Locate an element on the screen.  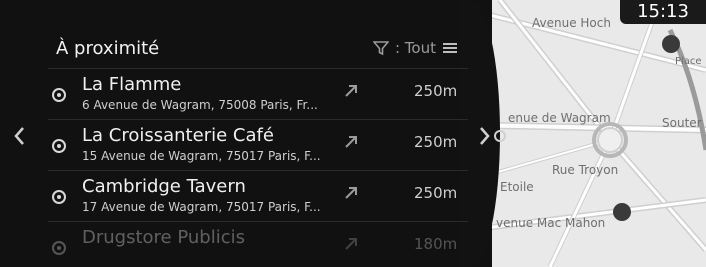
poi-name: Drugstore Publicis is located at coordinates (163, 237).